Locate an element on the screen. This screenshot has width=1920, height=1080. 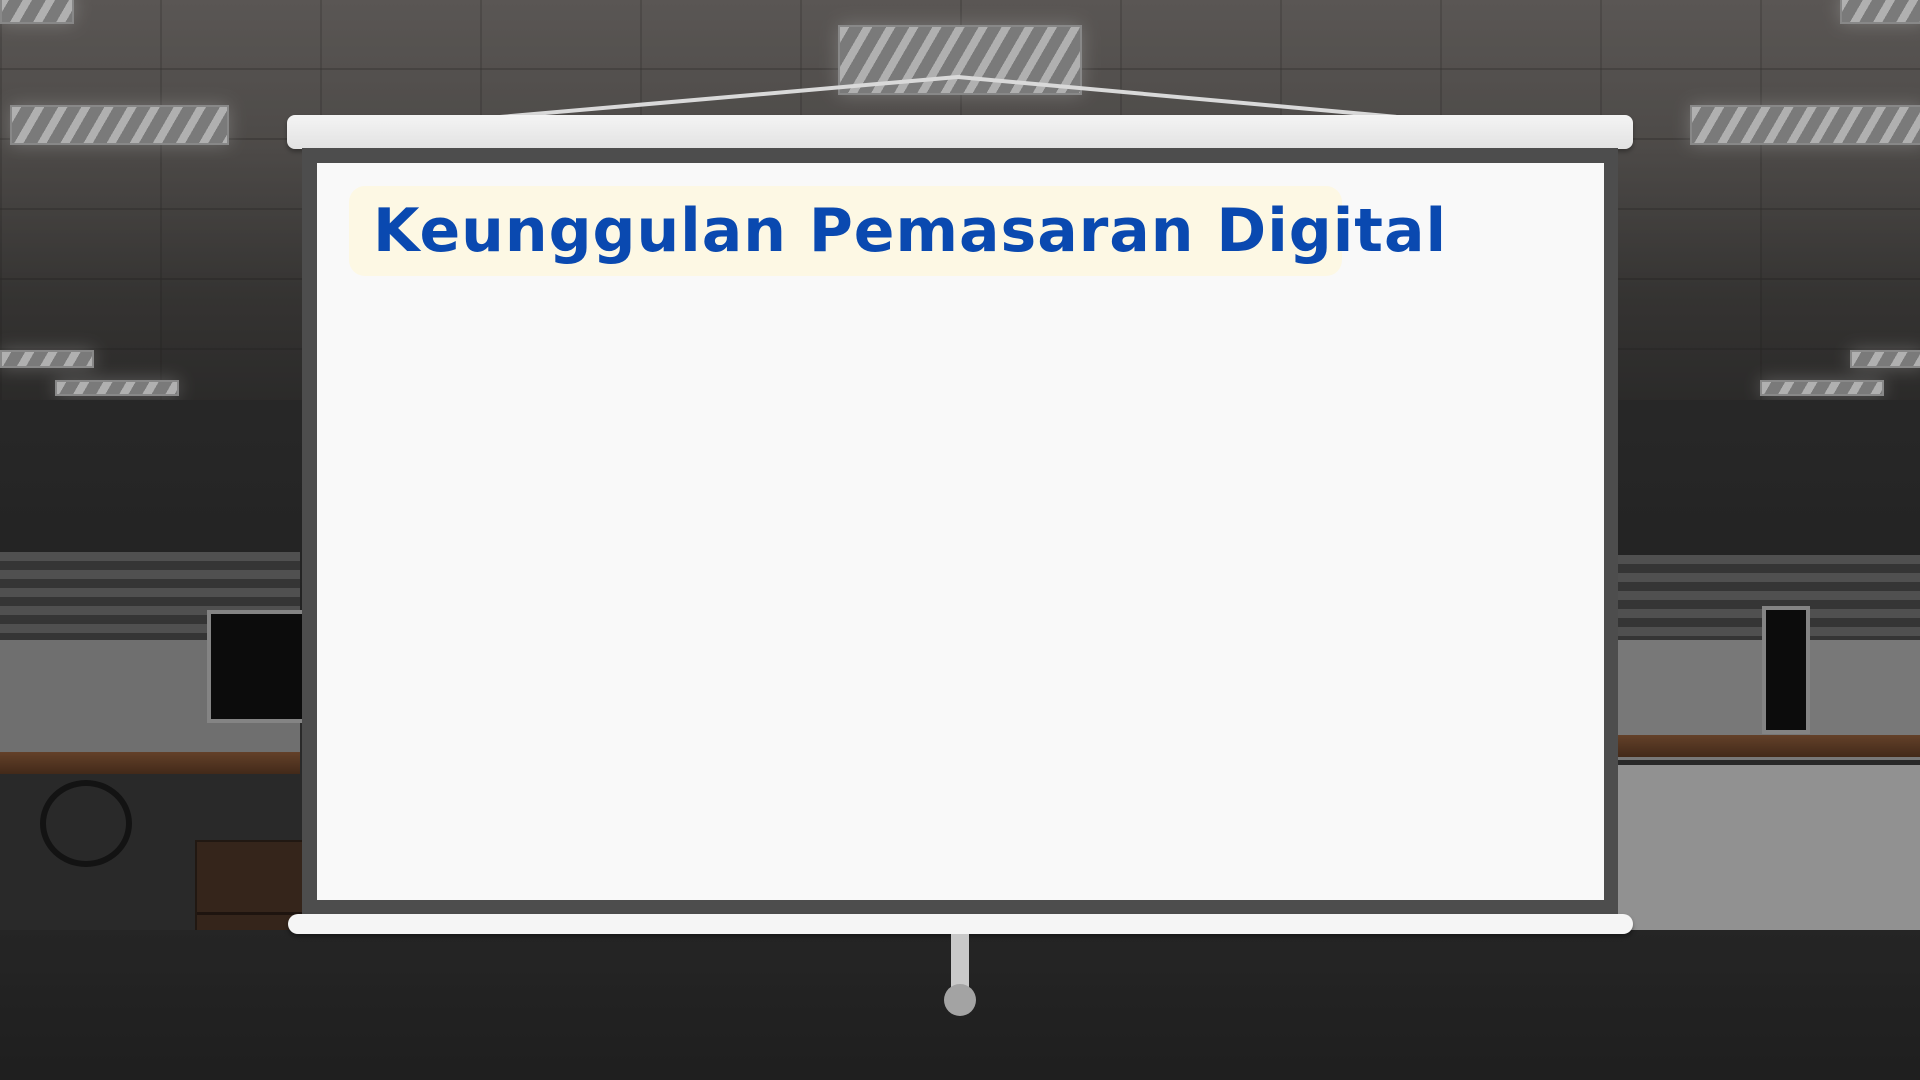
slide-title-banner: Keunggulan Pemasaran Digital is located at coordinates (897, 231).